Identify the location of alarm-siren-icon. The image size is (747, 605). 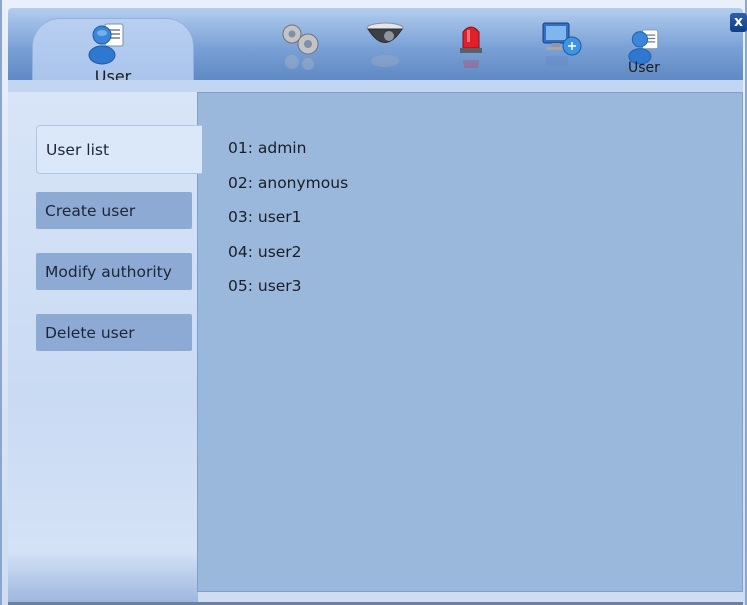
(471, 46).